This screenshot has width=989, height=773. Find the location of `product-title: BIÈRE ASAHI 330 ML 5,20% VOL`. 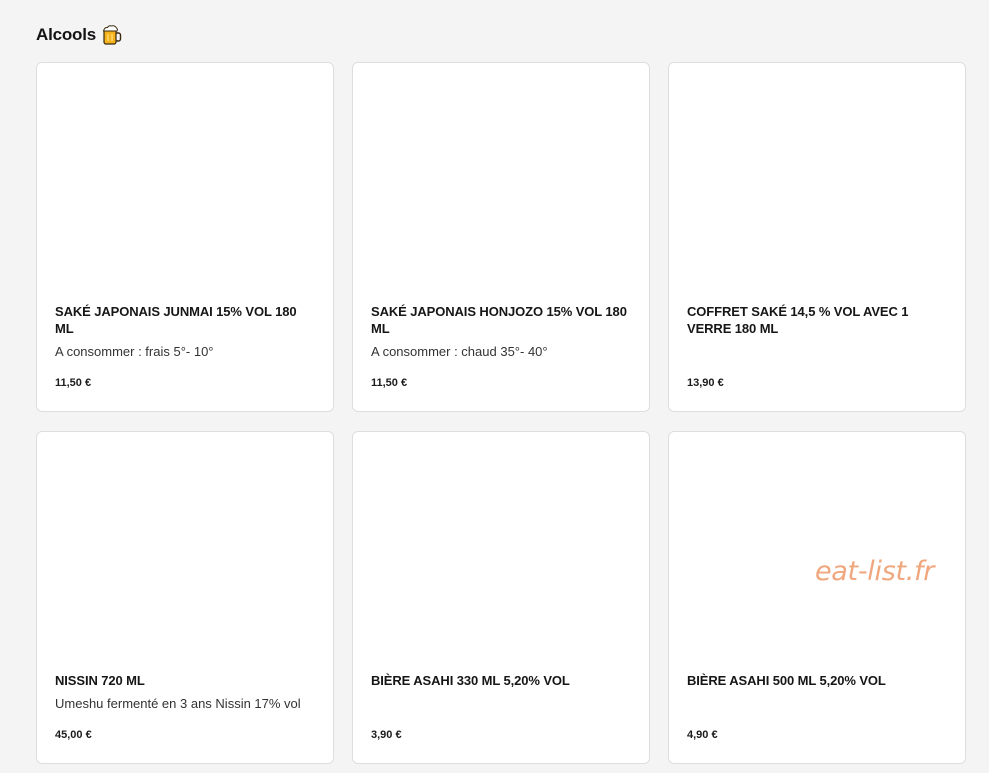

product-title: BIÈRE ASAHI 330 ML 5,20% VOL is located at coordinates (470, 680).